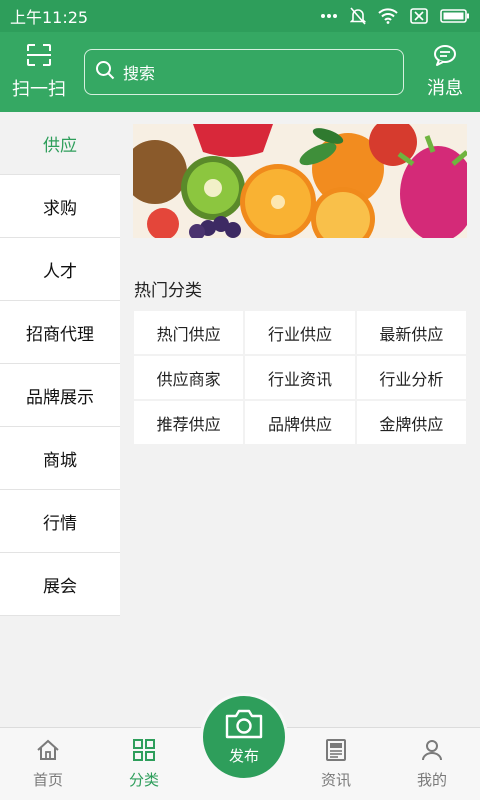 The image size is (480, 800). What do you see at coordinates (105, 72) in the screenshot?
I see `search-icon` at bounding box center [105, 72].